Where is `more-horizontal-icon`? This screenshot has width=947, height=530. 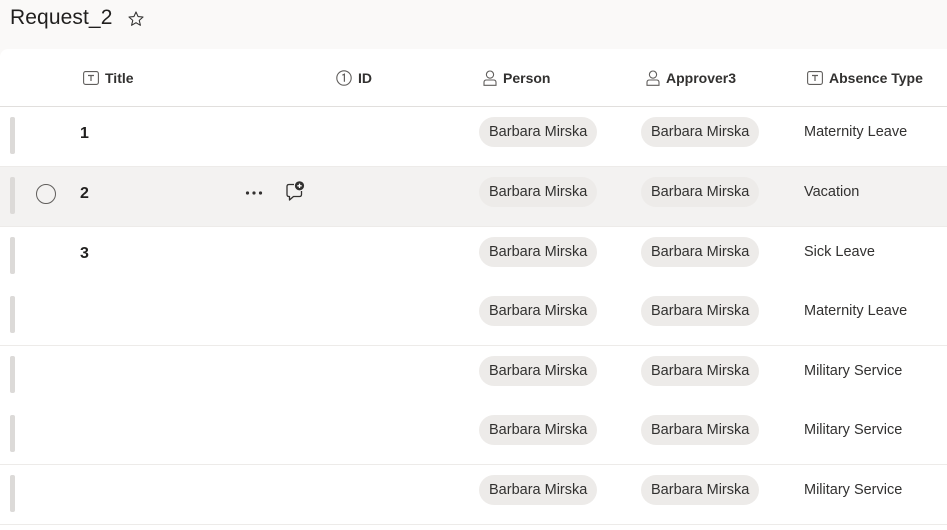
more-horizontal-icon is located at coordinates (254, 193).